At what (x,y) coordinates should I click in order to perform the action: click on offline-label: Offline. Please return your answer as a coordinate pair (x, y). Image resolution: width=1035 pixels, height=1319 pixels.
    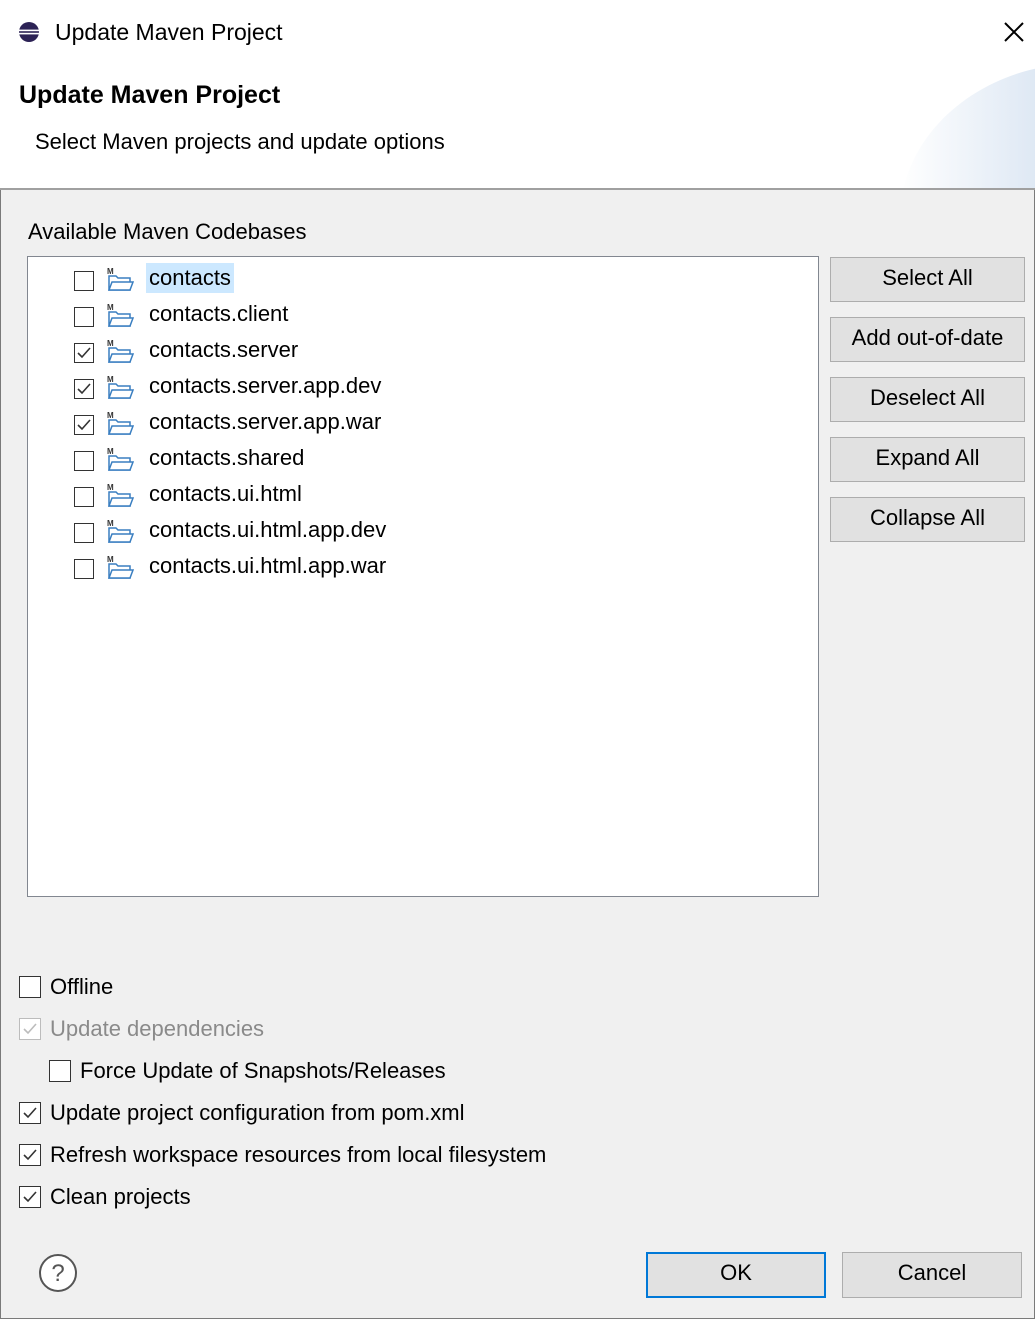
    Looking at the image, I should click on (82, 986).